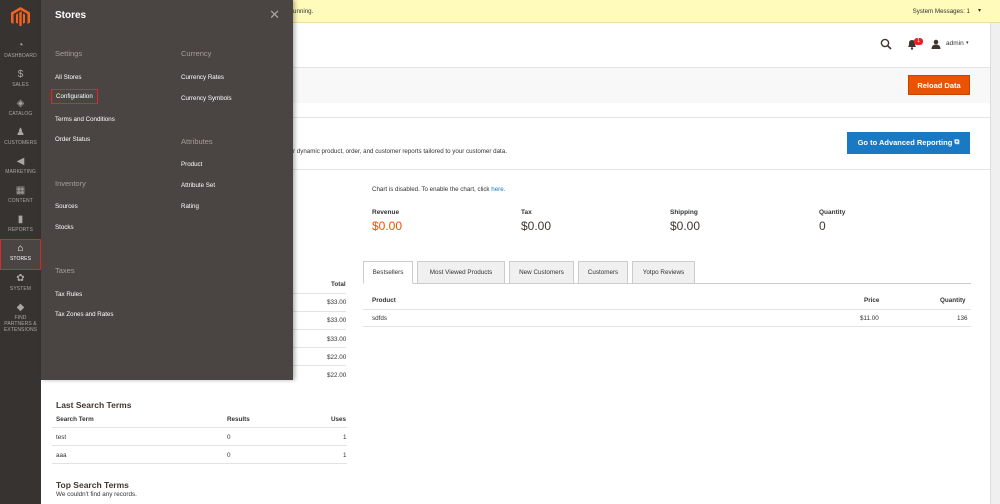 This screenshot has width=1000, height=504. I want to click on nav-find-partners: ◆ FIND PARTNERS & EXTENSIONS, so click(20, 319).